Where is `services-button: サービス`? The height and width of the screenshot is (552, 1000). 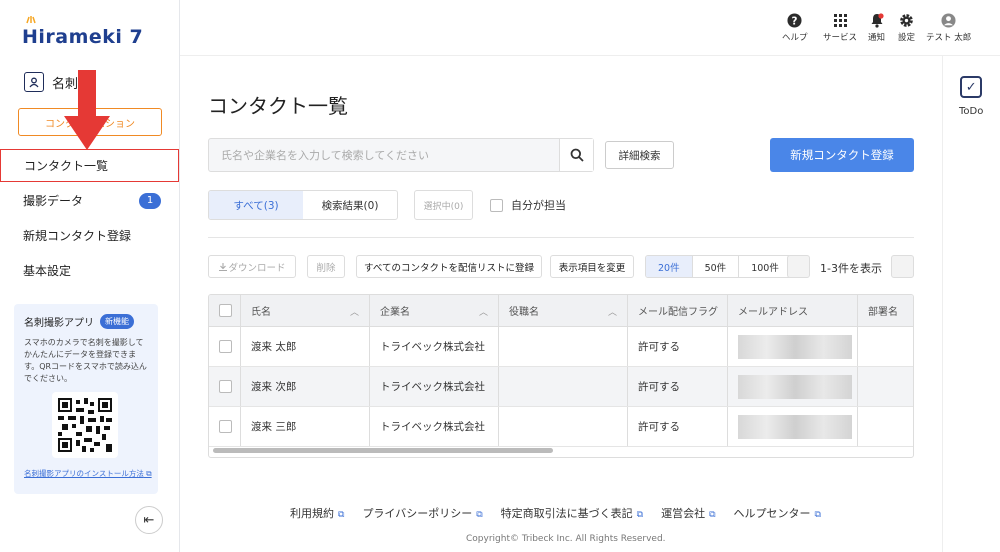 services-button: サービス is located at coordinates (840, 27).